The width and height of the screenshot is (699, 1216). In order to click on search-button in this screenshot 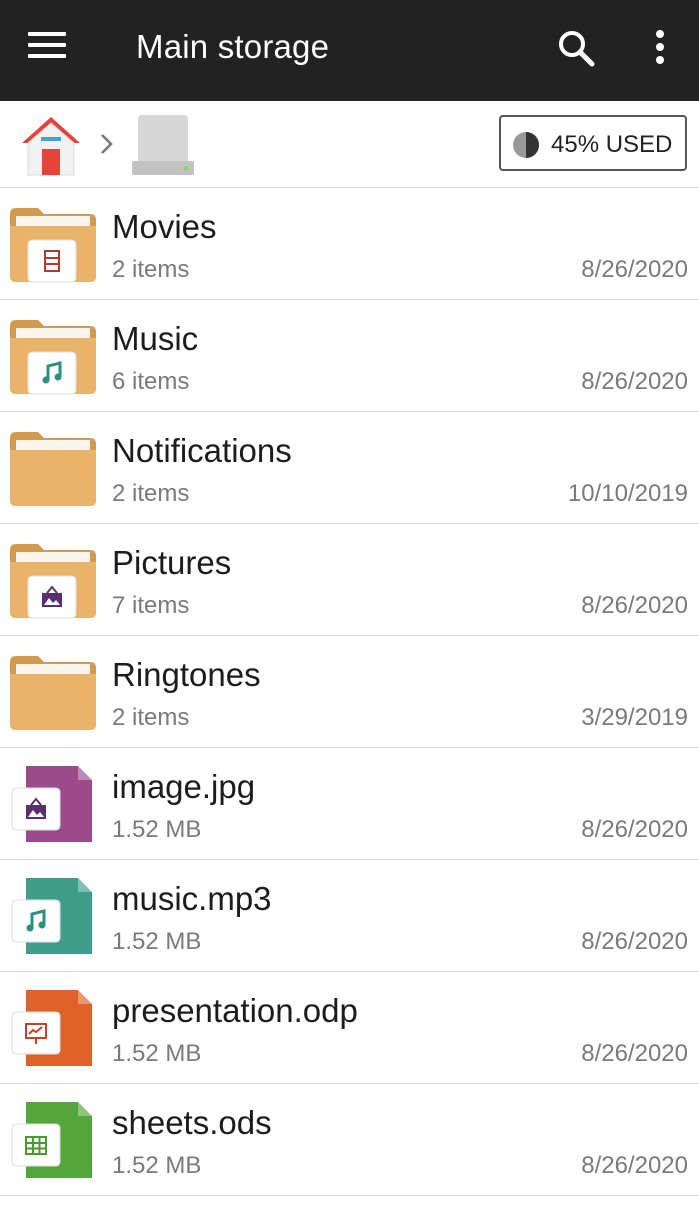, I will do `click(577, 49)`.